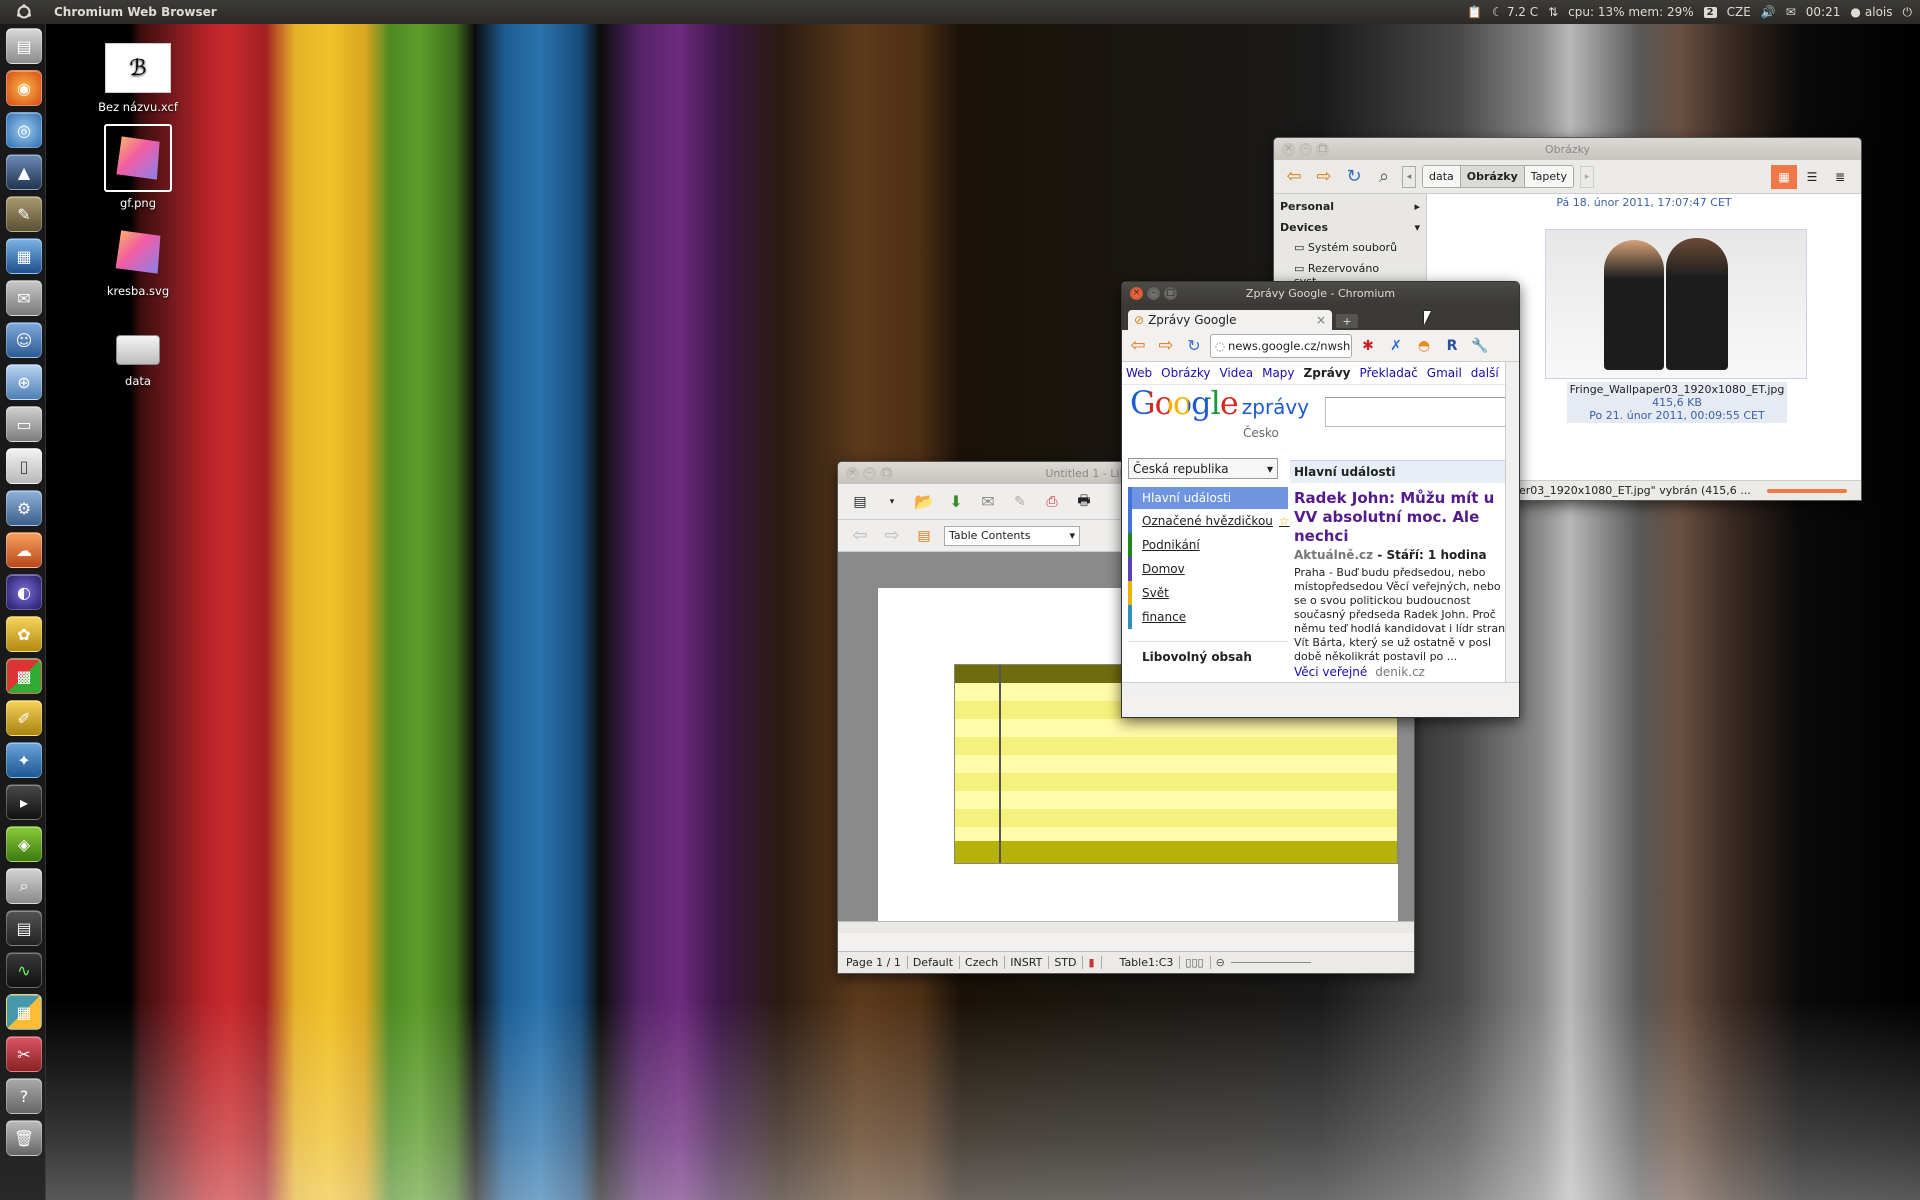  Describe the element at coordinates (24, 424) in the screenshot. I see `scanner-icon: ▭` at that location.